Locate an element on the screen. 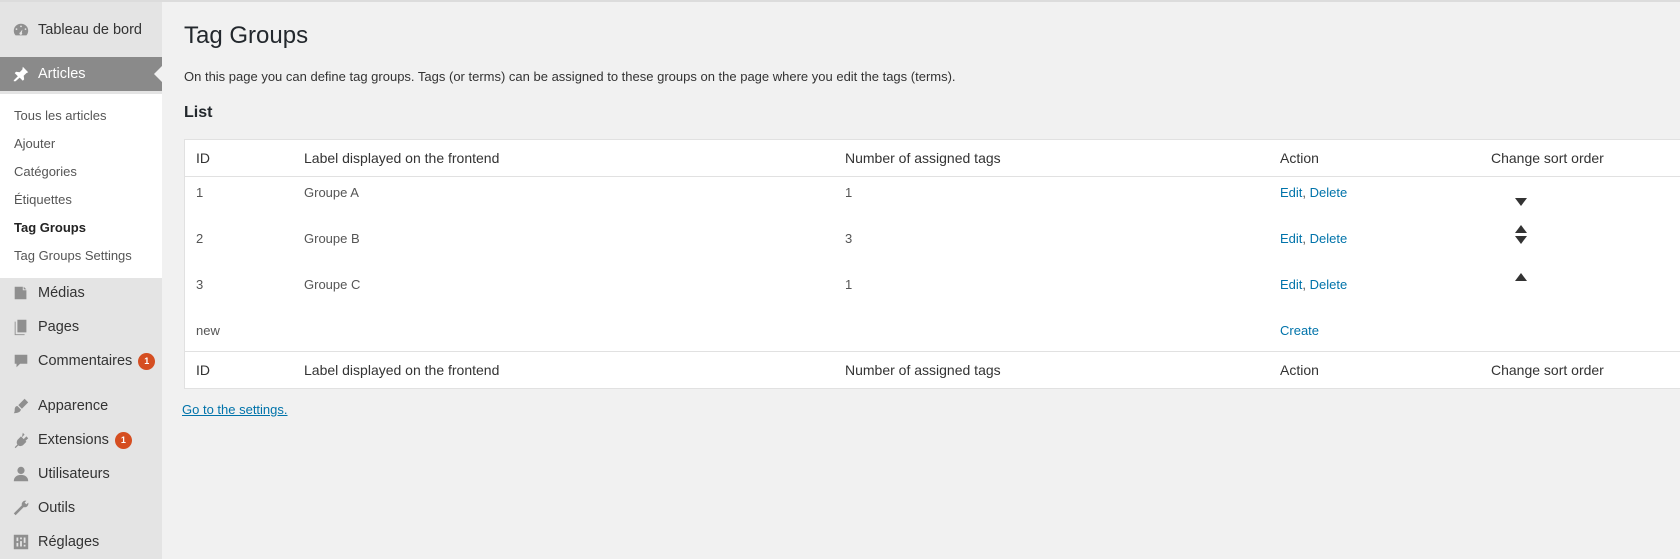 The height and width of the screenshot is (559, 1680). header-id: ID is located at coordinates (203, 158).